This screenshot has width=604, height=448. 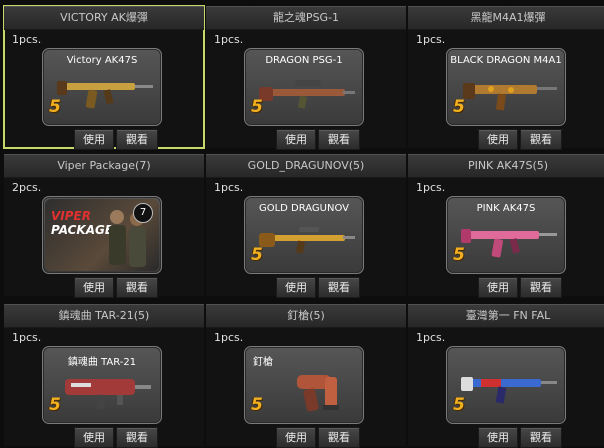 What do you see at coordinates (108, 394) in the screenshot?
I see `bullpup-rifle-icon` at bounding box center [108, 394].